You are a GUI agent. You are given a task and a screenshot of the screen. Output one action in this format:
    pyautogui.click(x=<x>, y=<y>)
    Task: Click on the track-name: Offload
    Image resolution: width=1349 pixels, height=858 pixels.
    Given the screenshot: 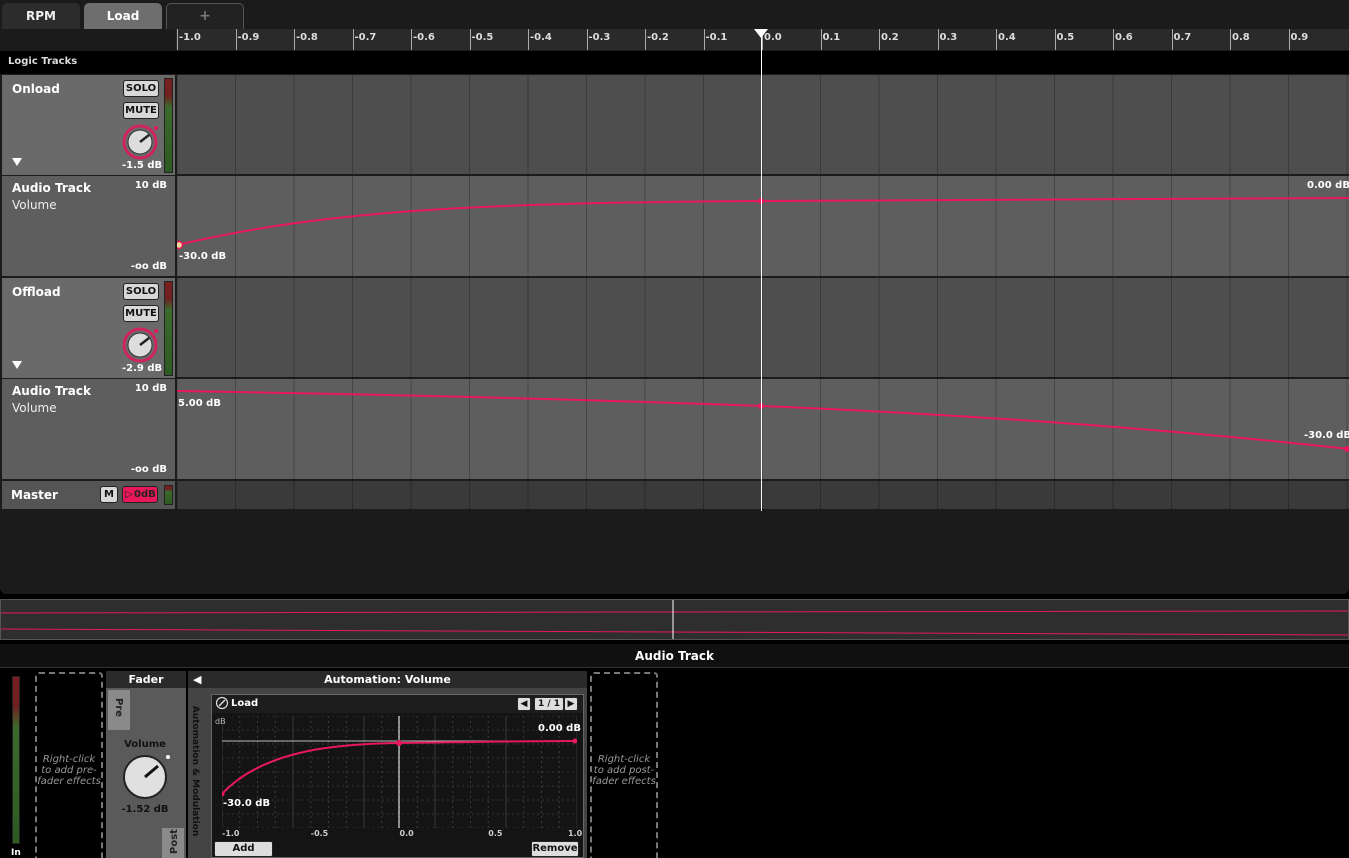 What is the action you would take?
    pyautogui.click(x=36, y=292)
    